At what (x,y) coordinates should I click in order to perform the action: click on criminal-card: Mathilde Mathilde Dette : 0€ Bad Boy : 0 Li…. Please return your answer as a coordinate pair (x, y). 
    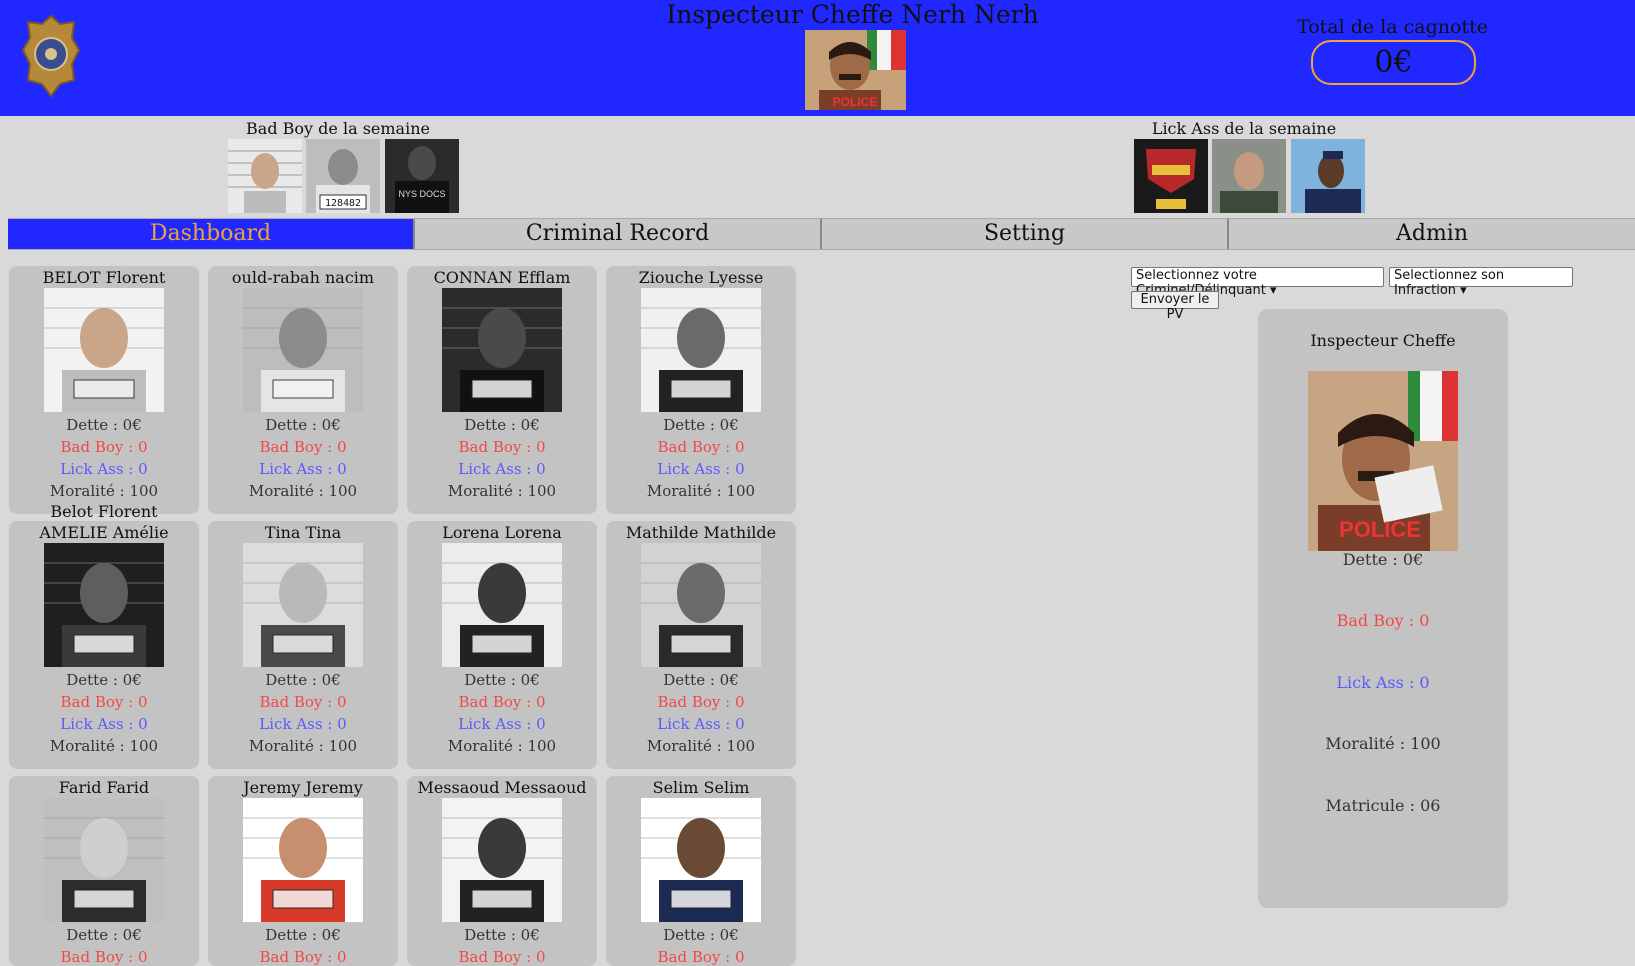
    Looking at the image, I should click on (701, 645).